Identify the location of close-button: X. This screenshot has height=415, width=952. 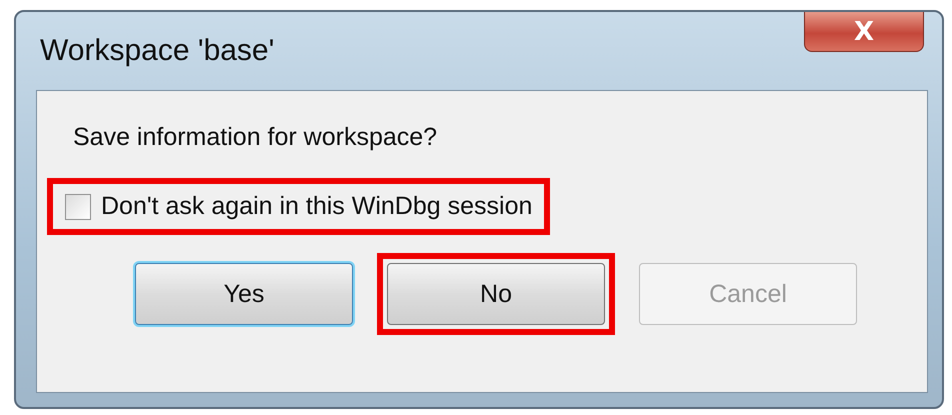
(864, 32).